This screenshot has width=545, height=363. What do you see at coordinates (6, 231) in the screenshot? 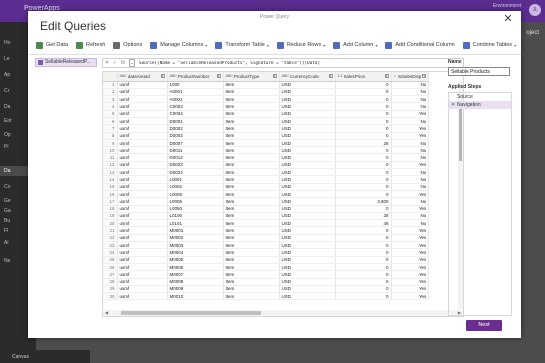
I see `nav-item: Fl` at bounding box center [6, 231].